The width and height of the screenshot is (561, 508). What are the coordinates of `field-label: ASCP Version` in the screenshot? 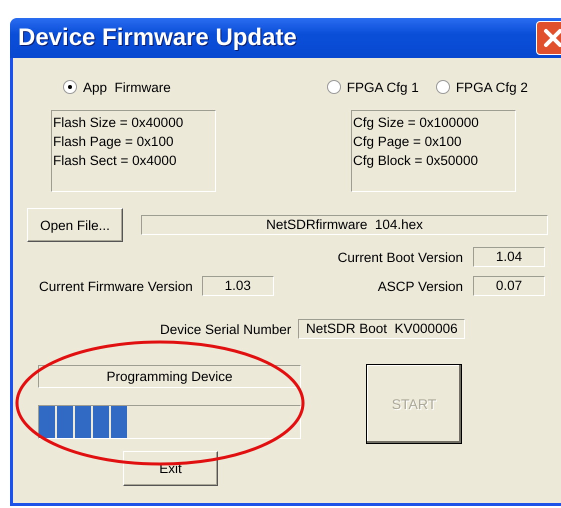 It's located at (420, 286).